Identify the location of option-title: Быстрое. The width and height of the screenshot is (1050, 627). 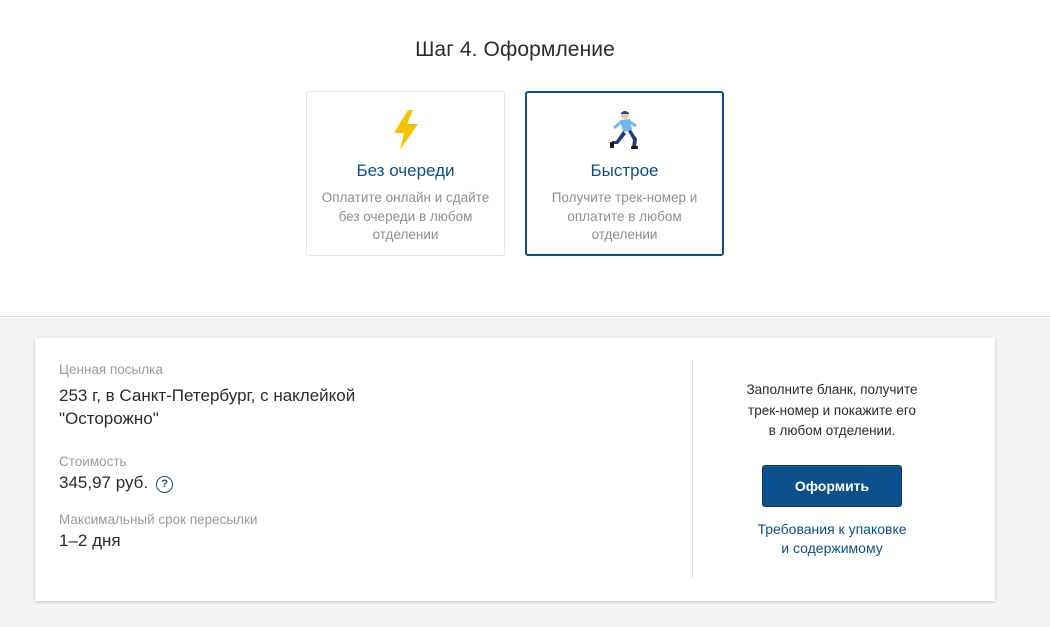
(624, 170).